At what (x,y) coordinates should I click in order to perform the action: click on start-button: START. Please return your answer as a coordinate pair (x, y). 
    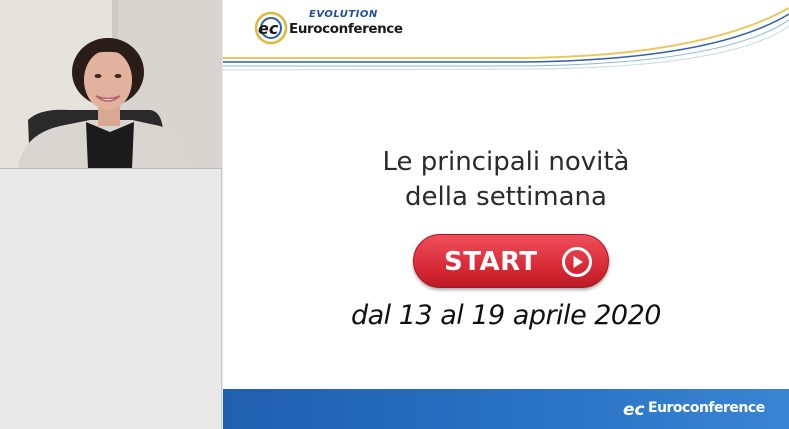
    Looking at the image, I should click on (511, 261).